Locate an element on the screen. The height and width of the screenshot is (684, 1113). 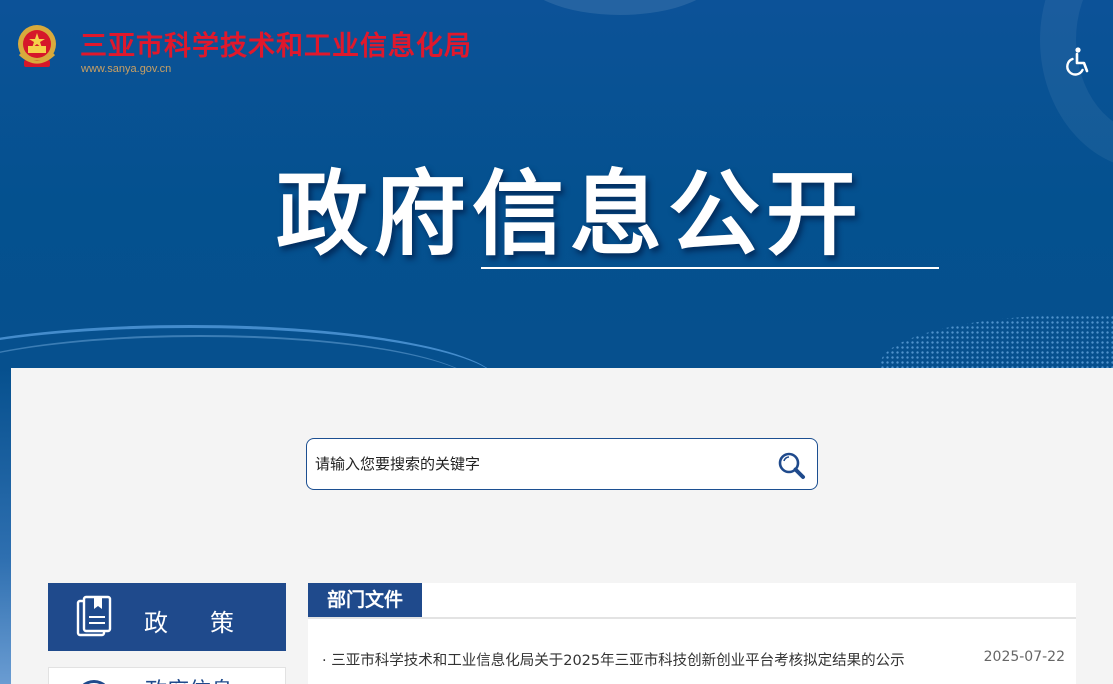
sidebar-item-government-info: 政府信息 is located at coordinates (167, 675).